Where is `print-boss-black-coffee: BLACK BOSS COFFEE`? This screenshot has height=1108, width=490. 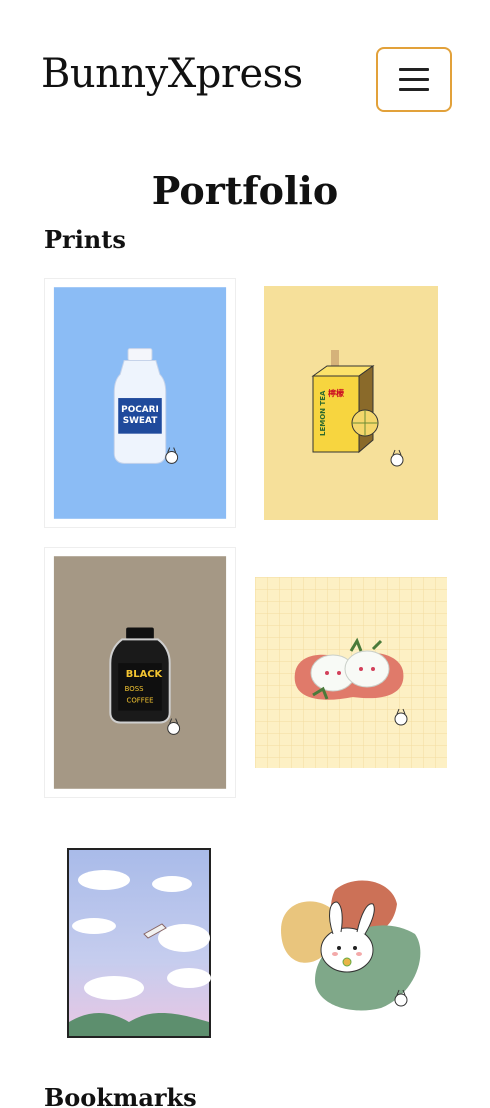 print-boss-black-coffee: BLACK BOSS COFFEE is located at coordinates (140, 672).